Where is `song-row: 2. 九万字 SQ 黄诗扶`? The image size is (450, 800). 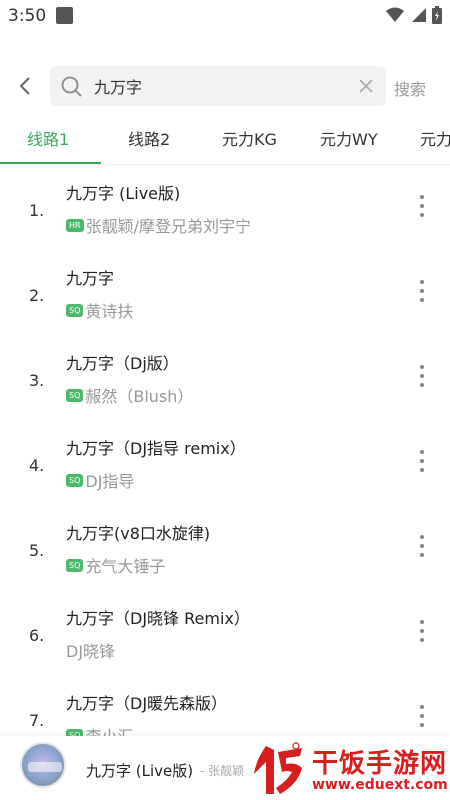
song-row: 2. 九万字 SQ 黄诗扶 is located at coordinates (225, 292).